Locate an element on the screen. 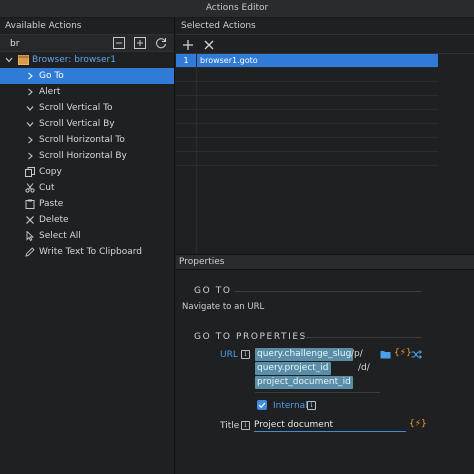 Image resolution: width=474 pixels, height=474 pixels. title-input: Project document is located at coordinates (330, 425).